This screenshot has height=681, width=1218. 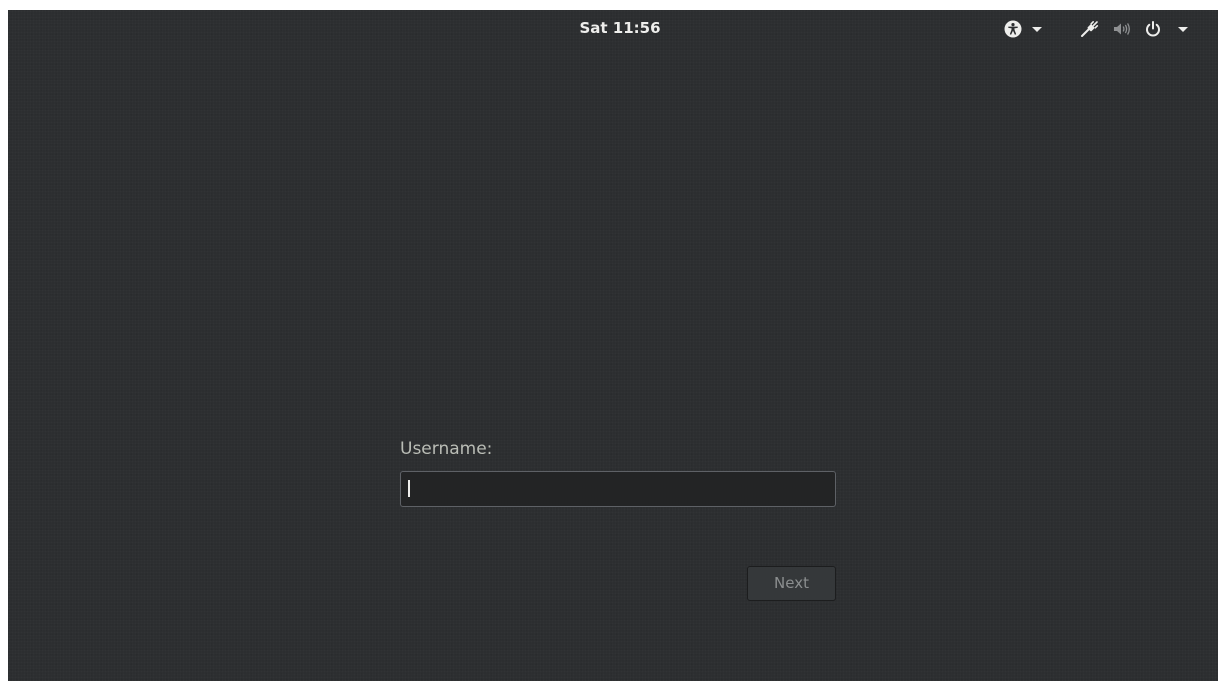 I want to click on username-label: Username:, so click(x=446, y=449).